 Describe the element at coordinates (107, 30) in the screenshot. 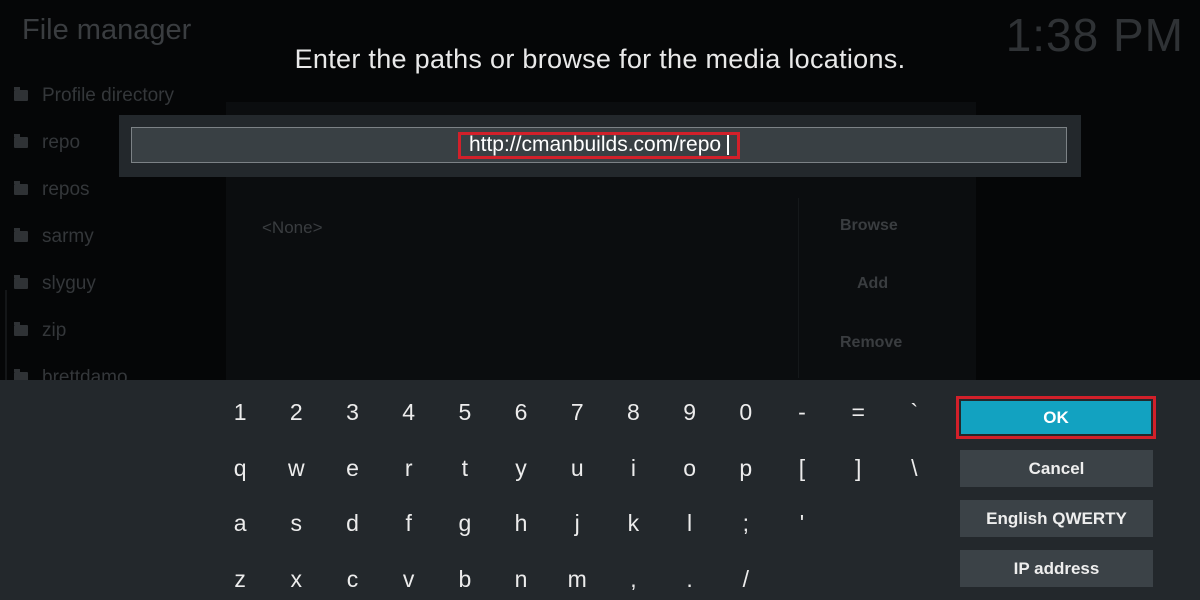

I see `background-title: File manager` at that location.